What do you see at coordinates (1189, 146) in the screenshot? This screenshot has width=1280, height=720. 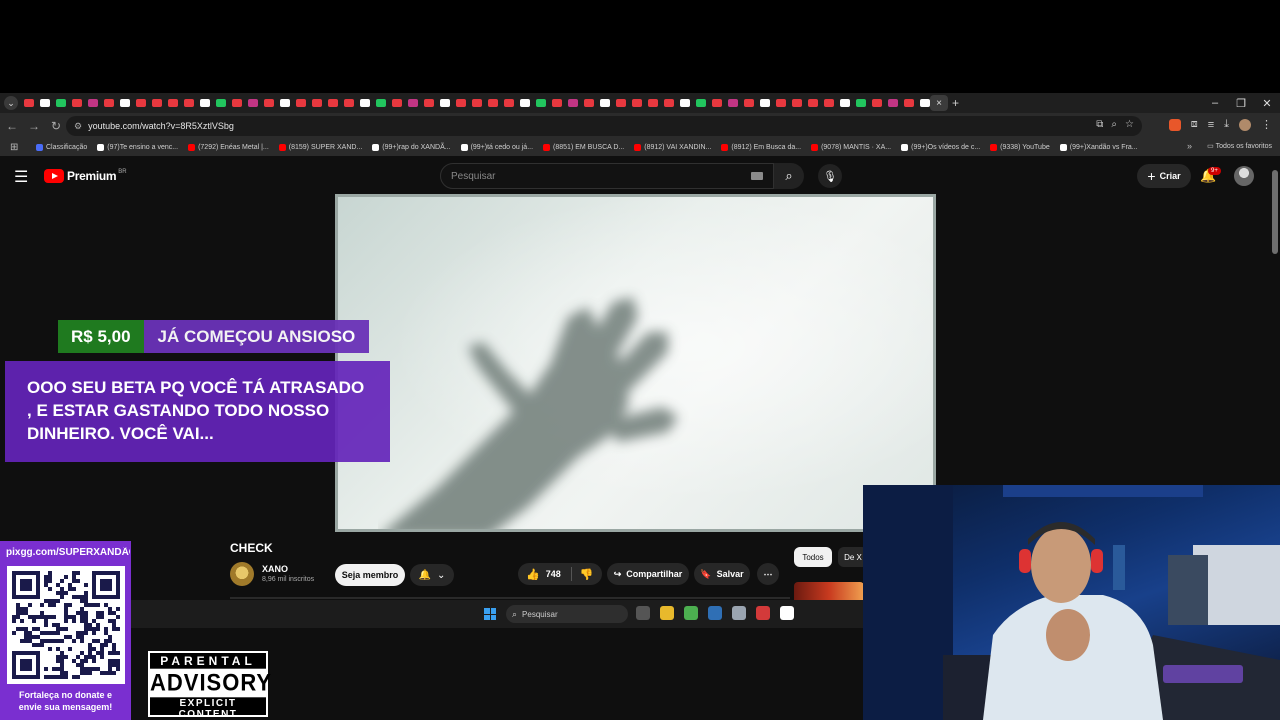 I see `bookmarks-more-icon: »` at bounding box center [1189, 146].